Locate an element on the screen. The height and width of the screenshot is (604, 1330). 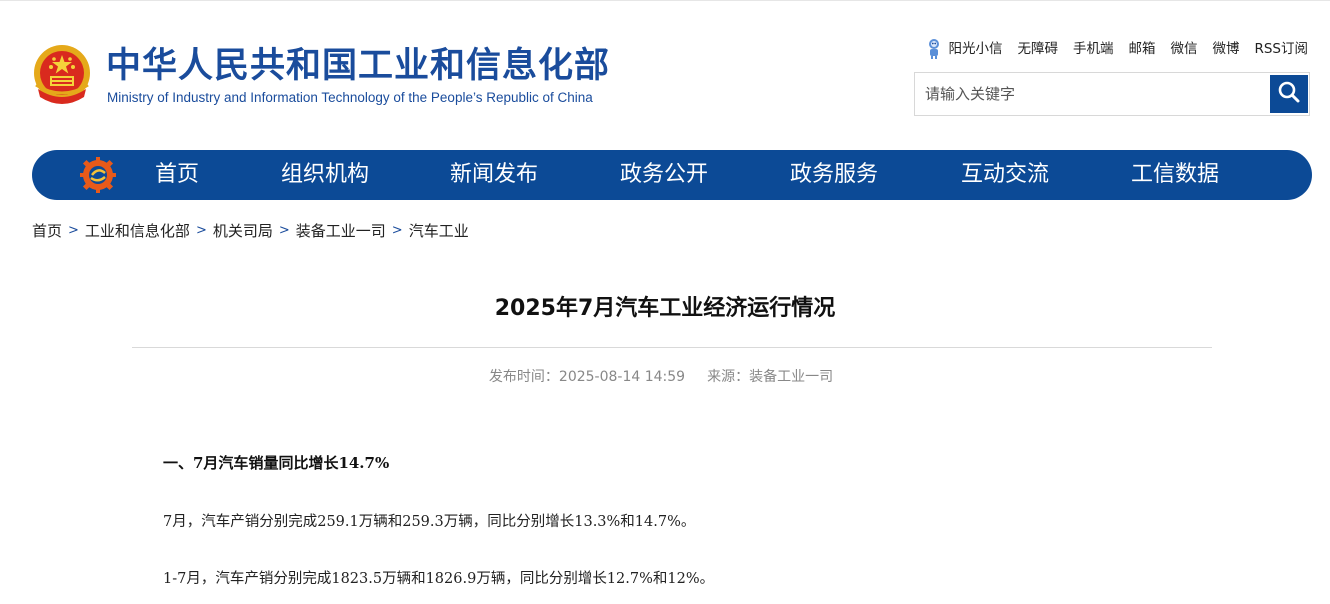
weibo-link: 微博 is located at coordinates (1225, 49).